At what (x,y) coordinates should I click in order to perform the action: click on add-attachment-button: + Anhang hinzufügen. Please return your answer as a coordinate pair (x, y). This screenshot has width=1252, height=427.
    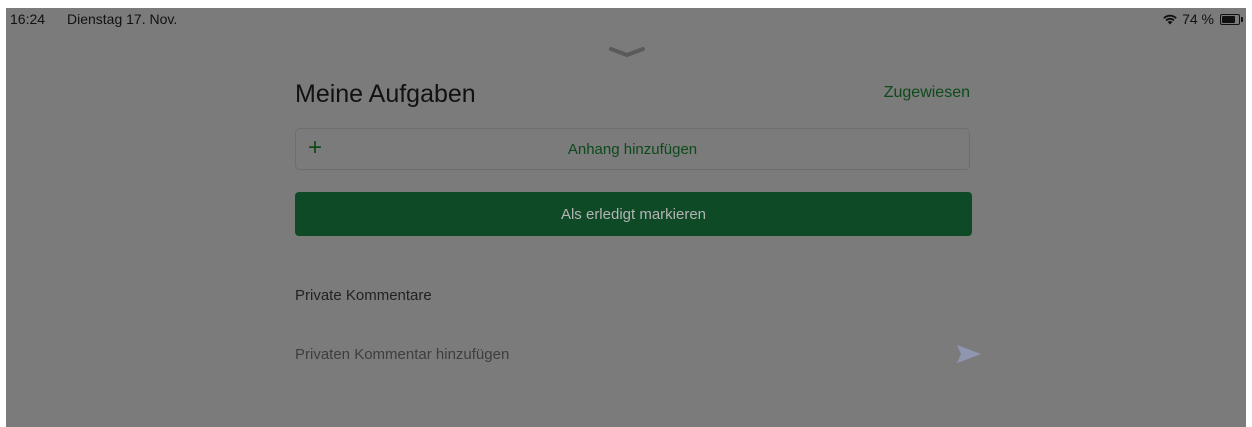
    Looking at the image, I should click on (632, 149).